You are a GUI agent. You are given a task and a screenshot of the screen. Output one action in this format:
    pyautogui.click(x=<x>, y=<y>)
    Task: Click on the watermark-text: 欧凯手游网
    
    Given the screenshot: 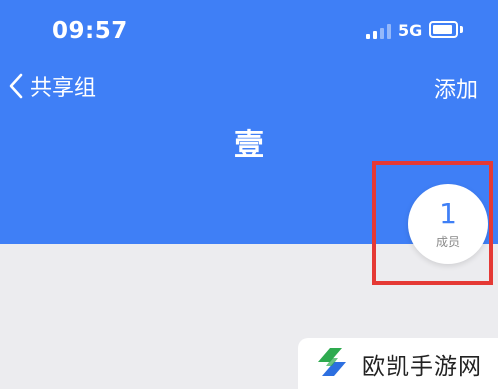 What is the action you would take?
    pyautogui.click(x=422, y=366)
    